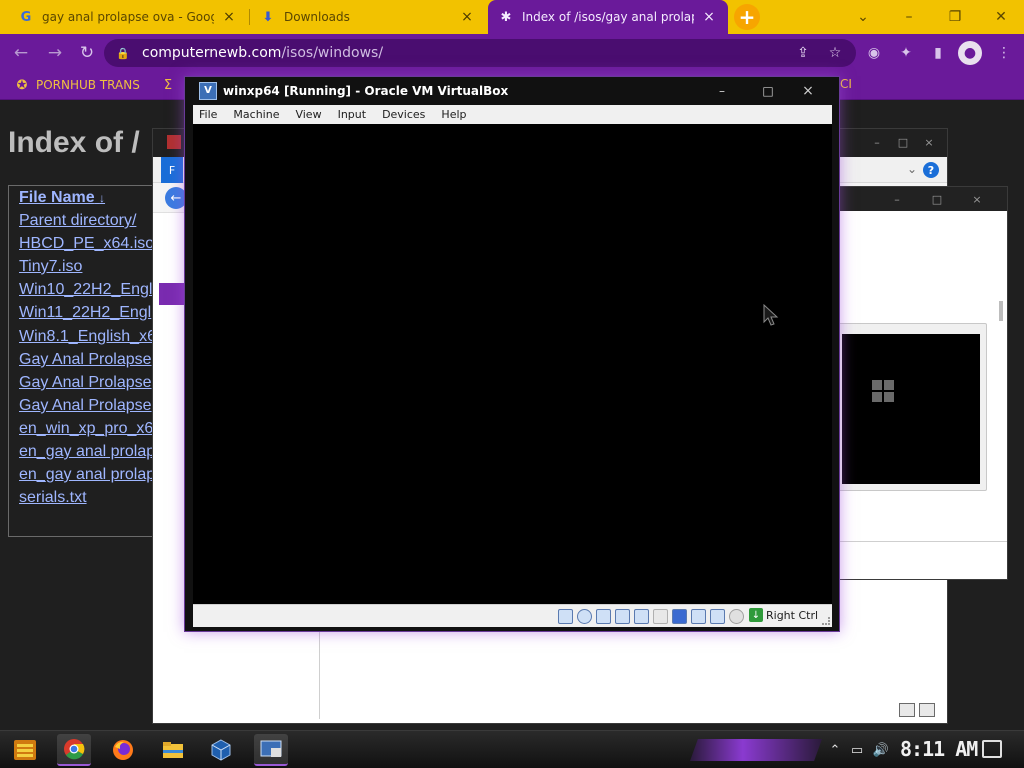 The width and height of the screenshot is (1024, 768). Describe the element at coordinates (792, 615) in the screenshot. I see `host-key-label: Right Ctrl` at that location.